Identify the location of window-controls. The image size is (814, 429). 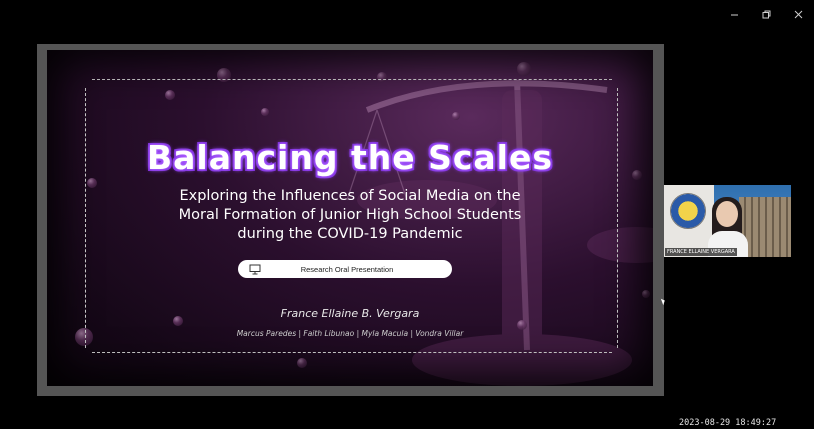
(766, 14).